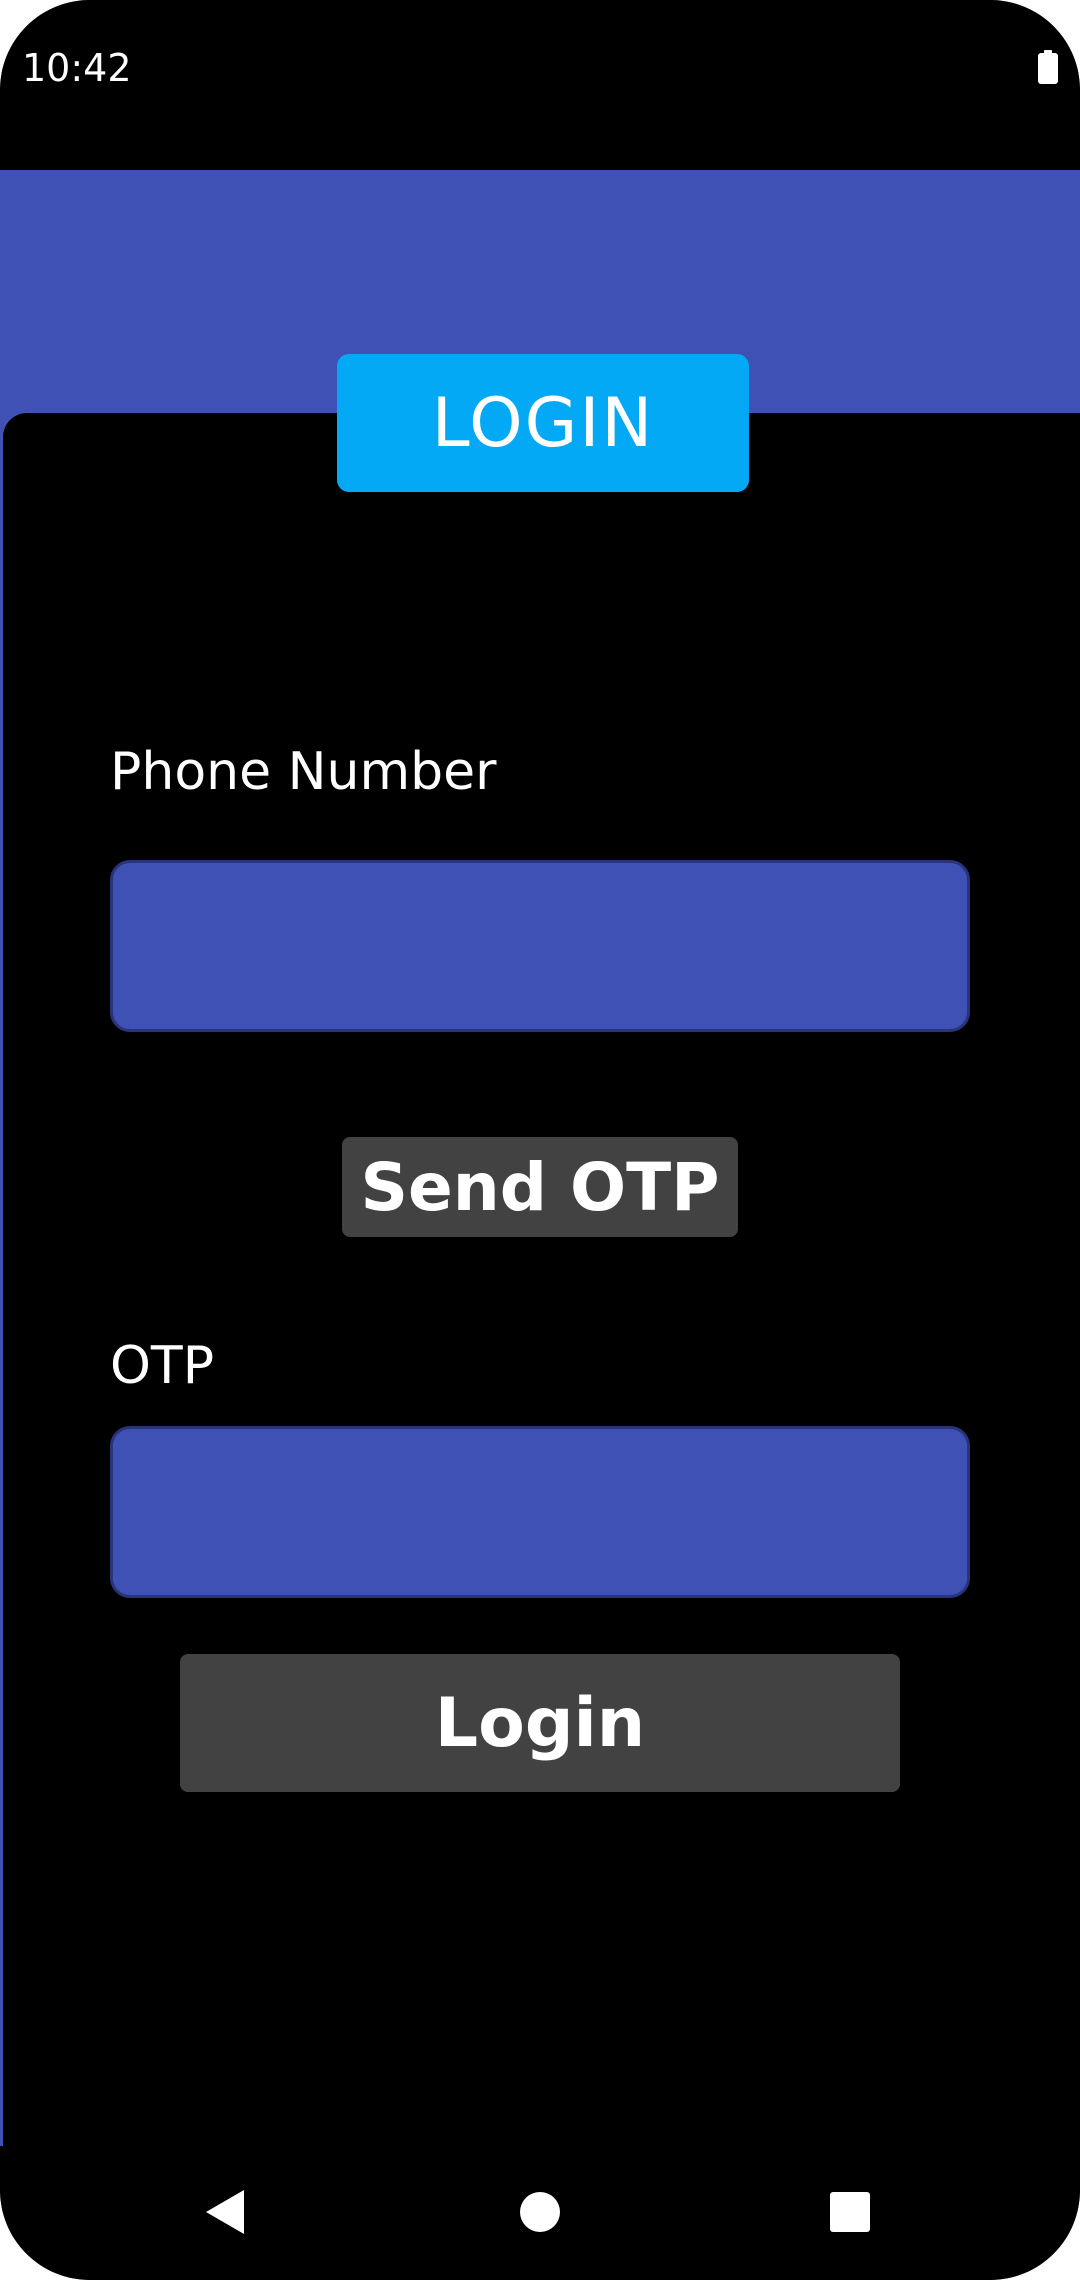  I want to click on navigation-bar, so click(540, 2213).